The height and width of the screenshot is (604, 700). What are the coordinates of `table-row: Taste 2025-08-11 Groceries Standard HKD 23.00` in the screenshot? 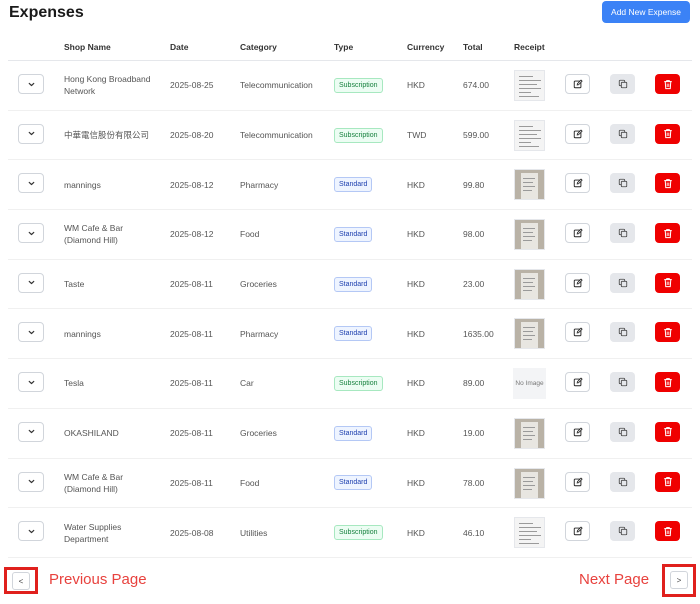 It's located at (350, 285).